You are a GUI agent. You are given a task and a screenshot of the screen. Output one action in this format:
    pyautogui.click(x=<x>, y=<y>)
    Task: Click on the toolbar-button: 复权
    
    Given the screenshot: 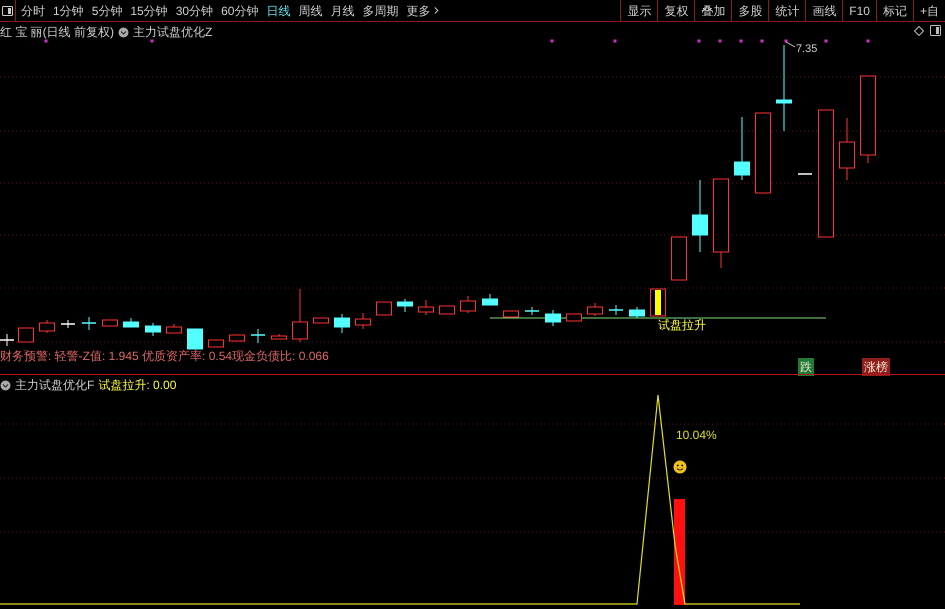 What is the action you would take?
    pyautogui.click(x=675, y=10)
    